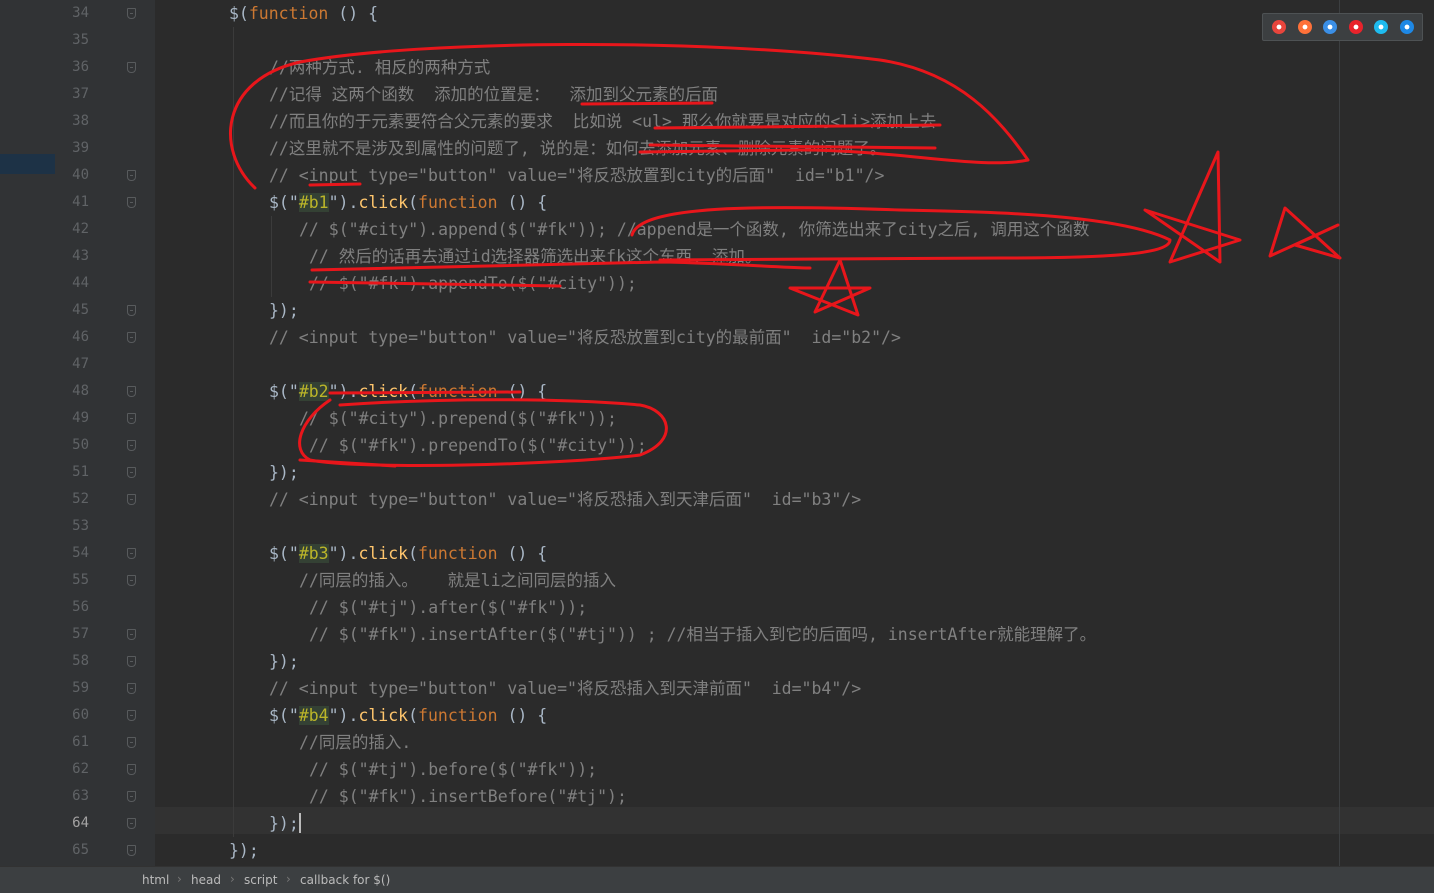  What do you see at coordinates (80, 229) in the screenshot?
I see `line-number: 42` at bounding box center [80, 229].